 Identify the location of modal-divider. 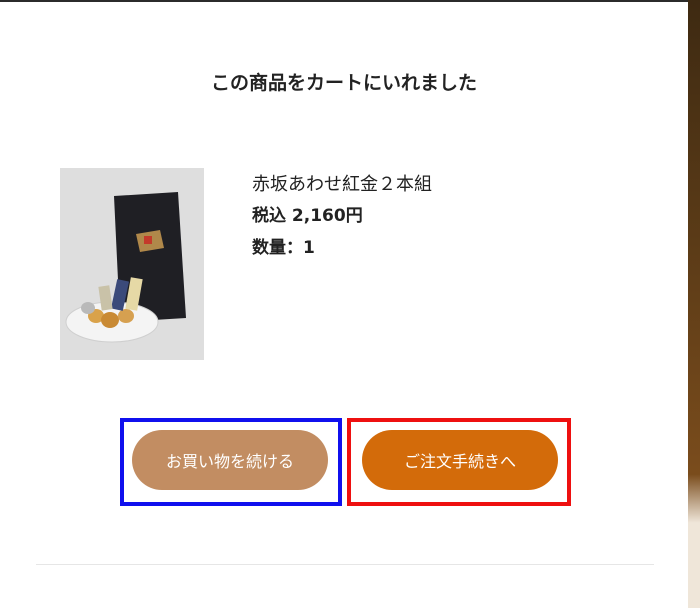
(345, 564).